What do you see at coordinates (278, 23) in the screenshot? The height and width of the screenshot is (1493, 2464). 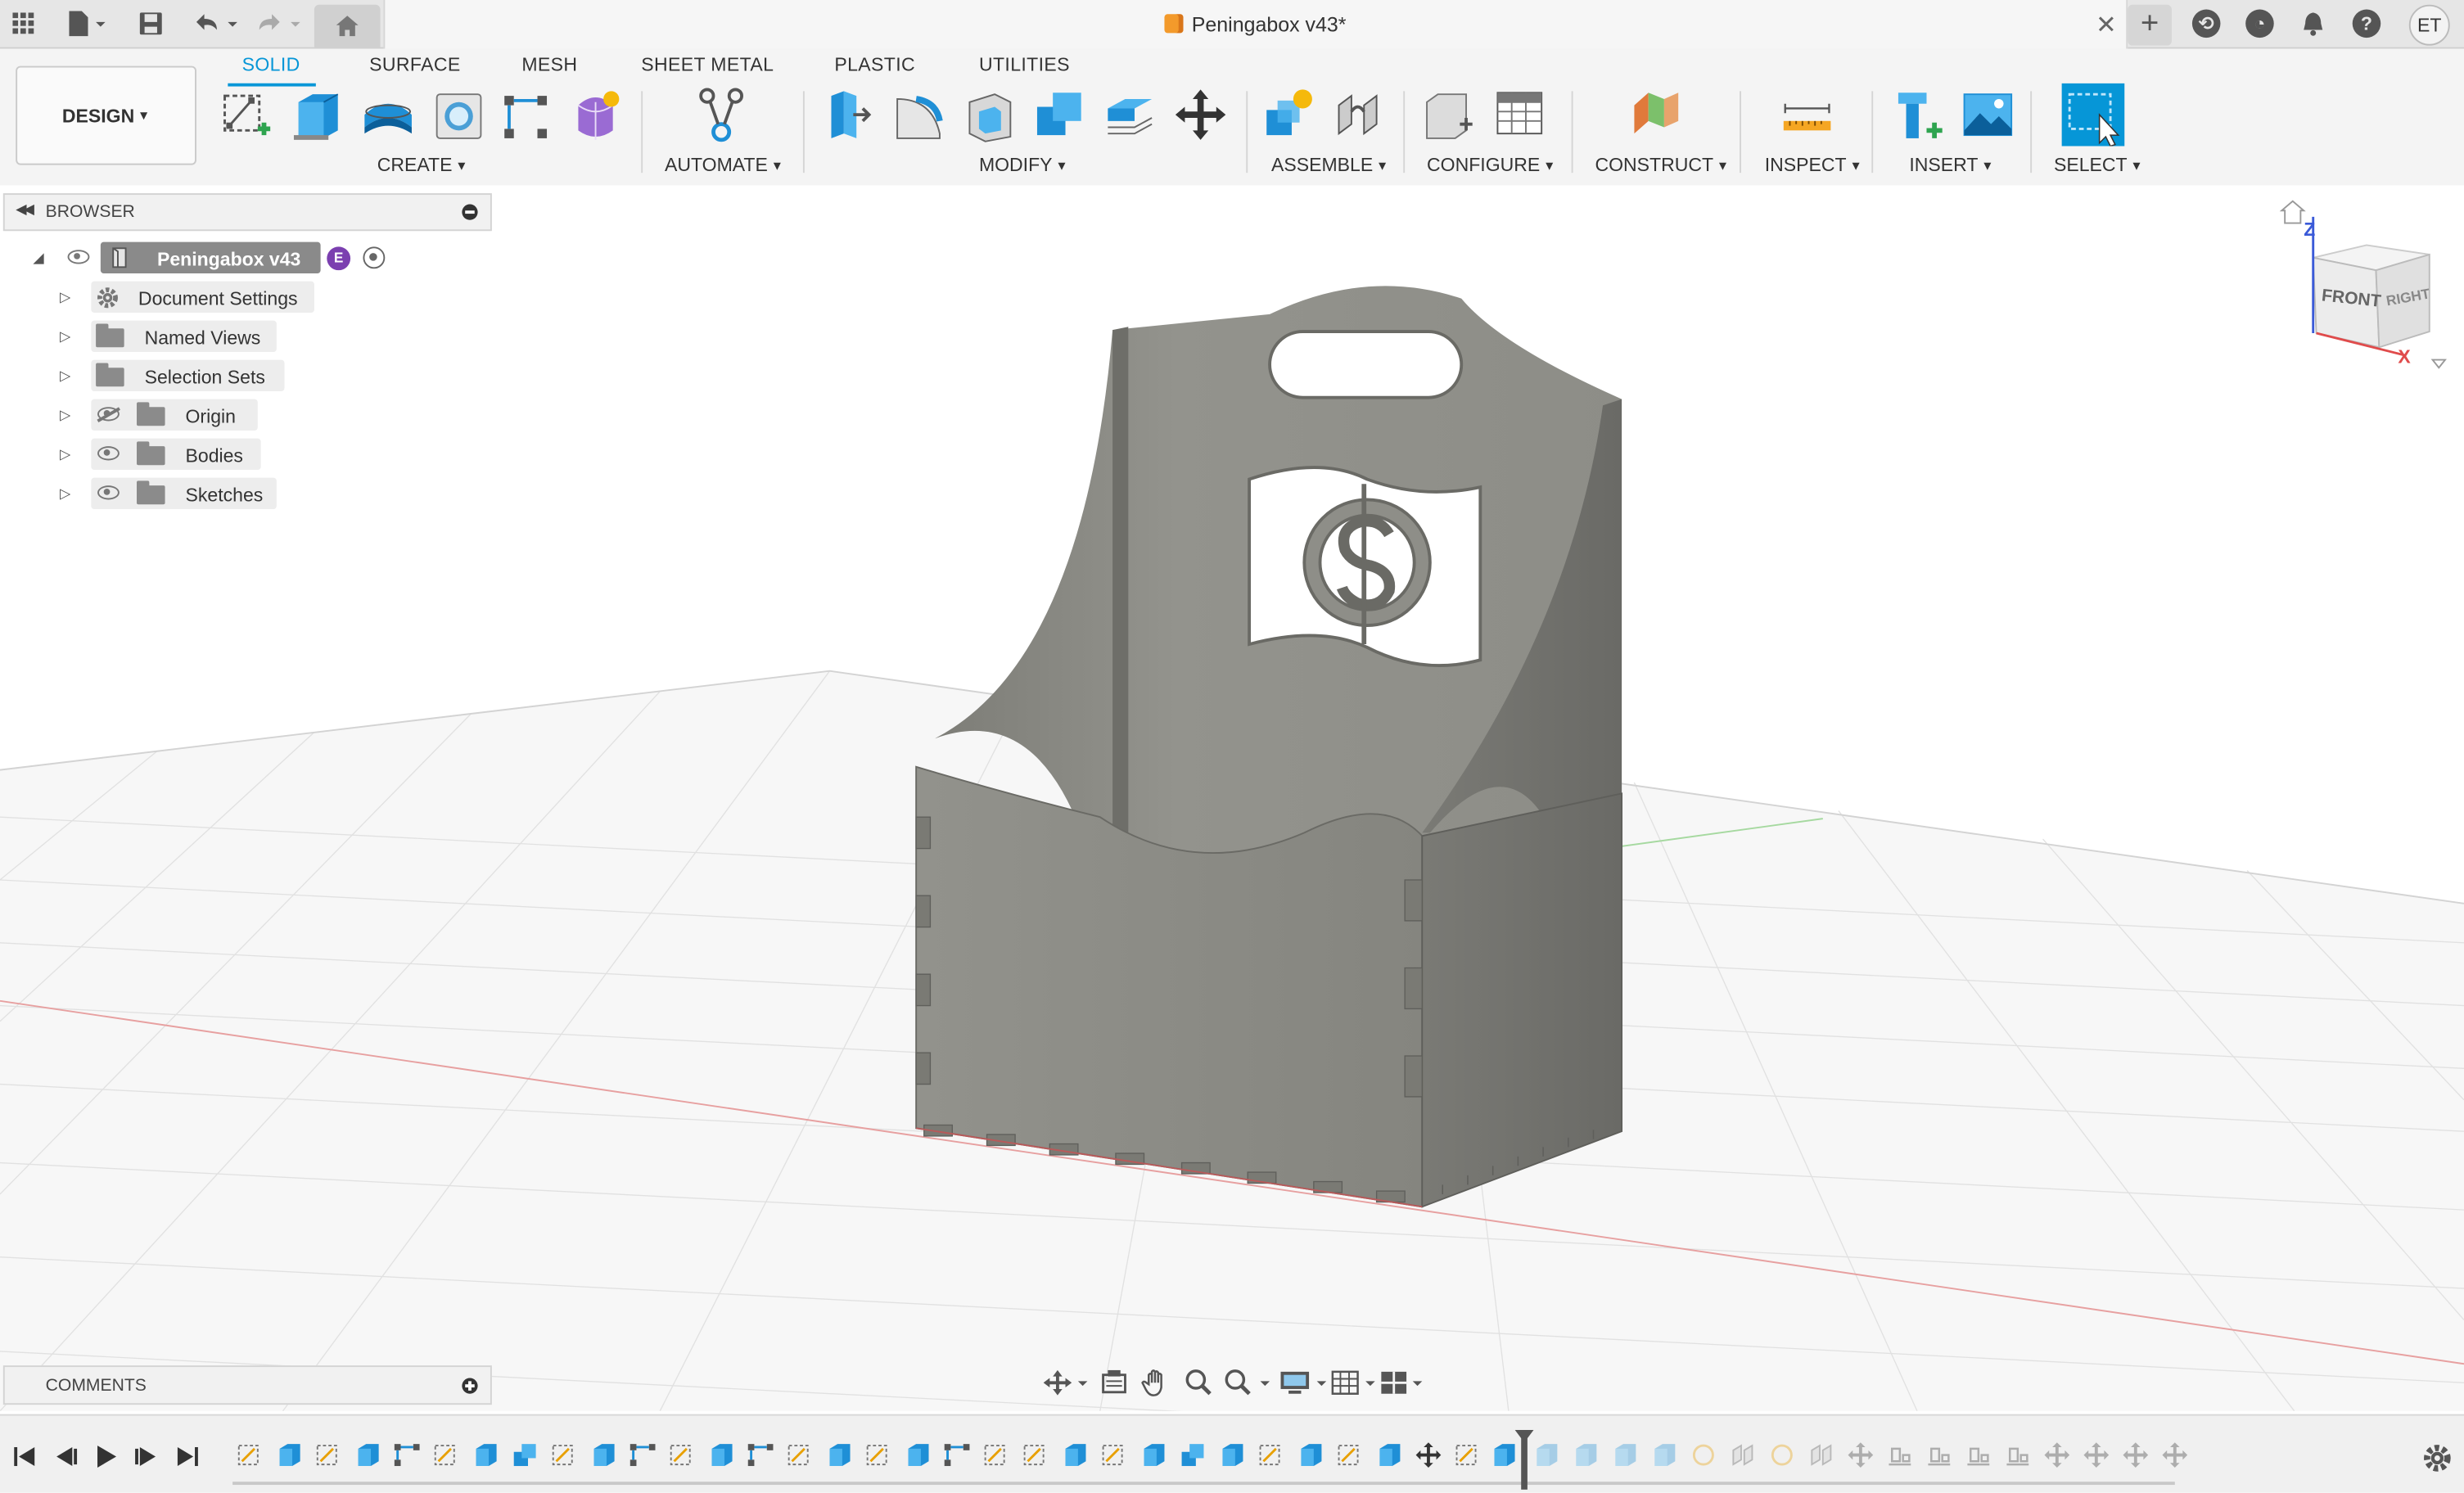 I see `redo-icon` at bounding box center [278, 23].